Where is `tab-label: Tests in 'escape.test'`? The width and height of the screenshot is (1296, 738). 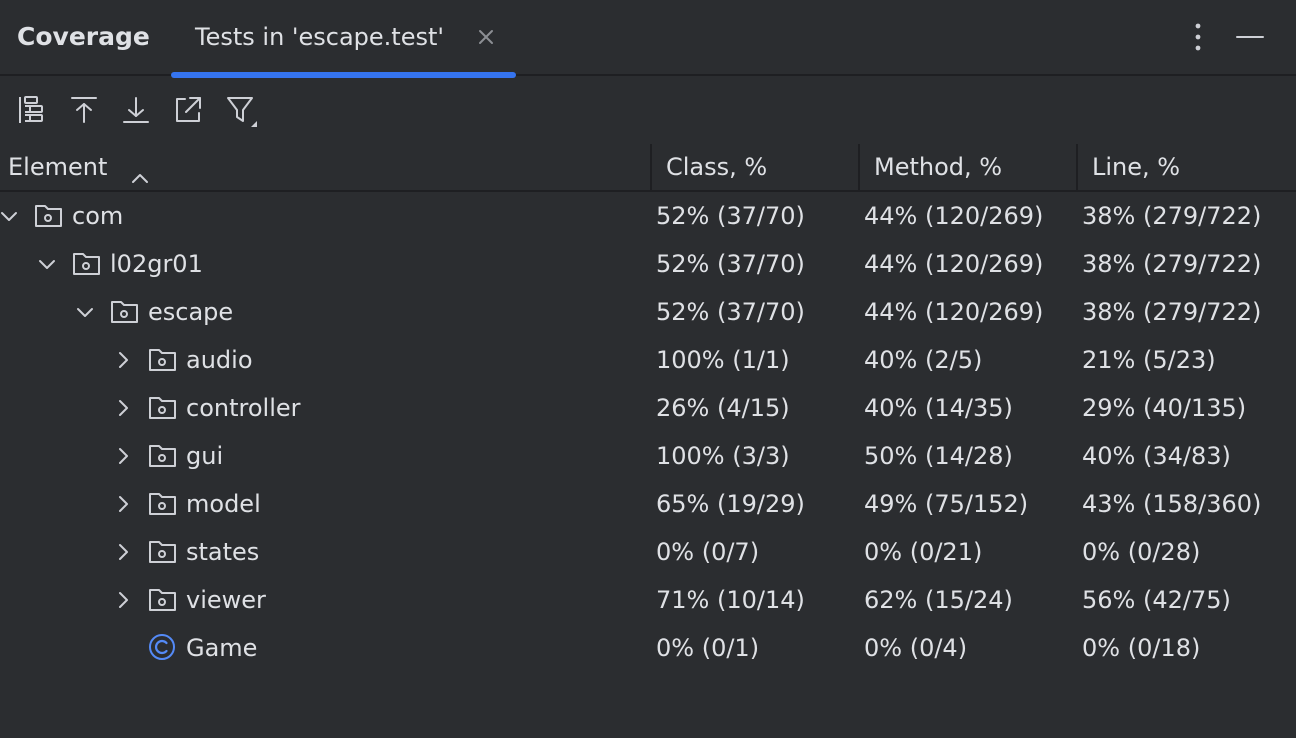
tab-label: Tests in 'escape.test' is located at coordinates (319, 37).